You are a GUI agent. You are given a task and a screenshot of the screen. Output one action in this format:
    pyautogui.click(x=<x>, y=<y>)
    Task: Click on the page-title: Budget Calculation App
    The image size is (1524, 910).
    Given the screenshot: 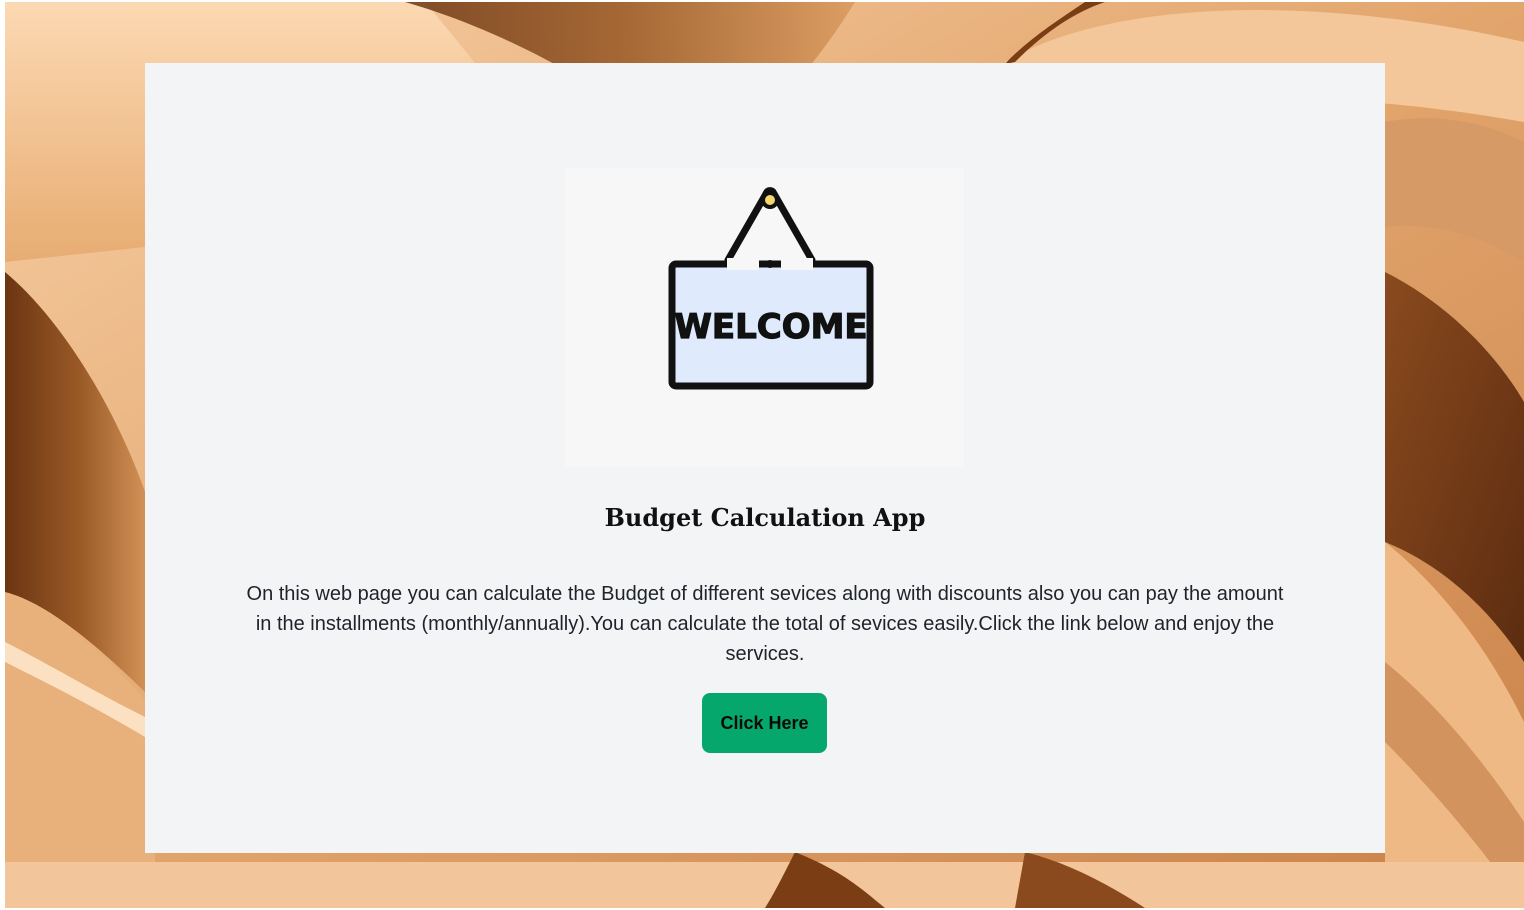 What is the action you would take?
    pyautogui.click(x=765, y=517)
    